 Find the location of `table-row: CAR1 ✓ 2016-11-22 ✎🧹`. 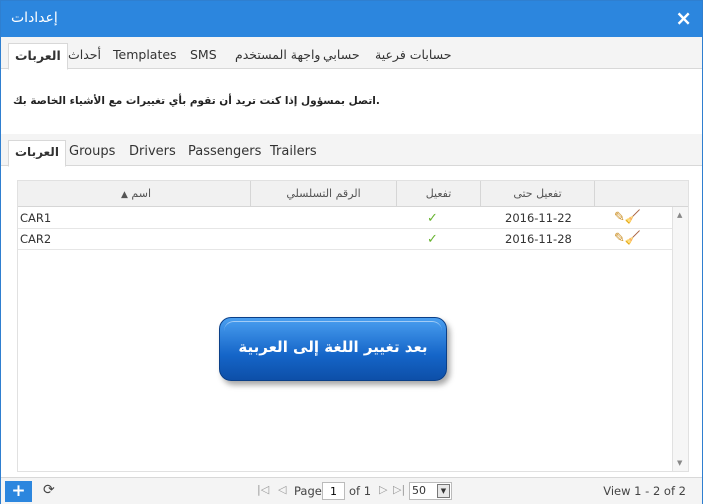

table-row: CAR1 ✓ 2016-11-22 ✎🧹 is located at coordinates (345, 218).